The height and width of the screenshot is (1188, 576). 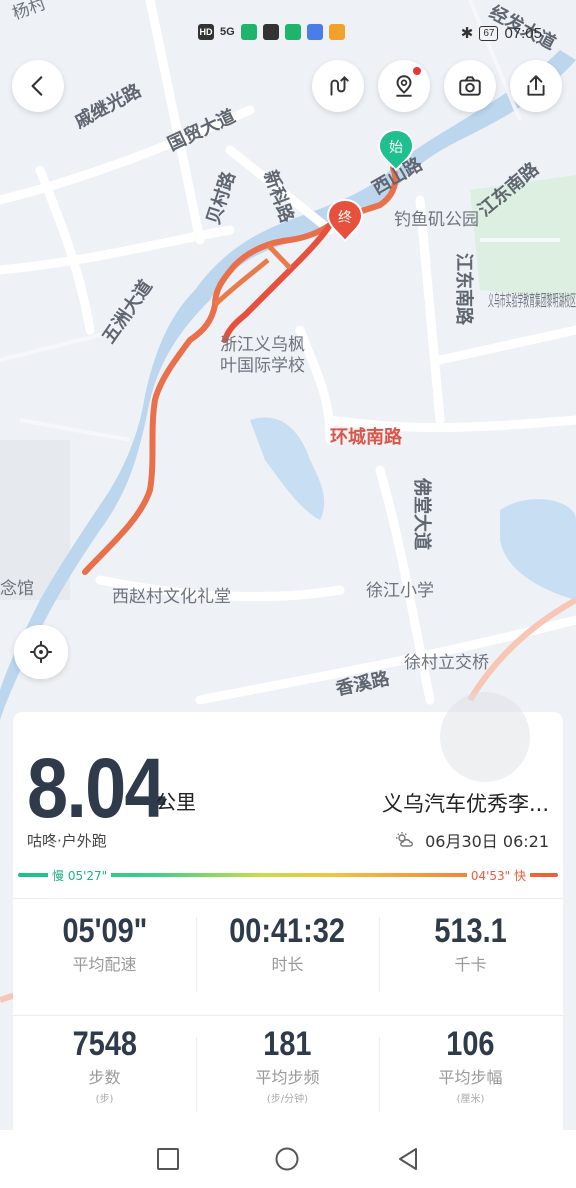 I want to click on avg-pace-value: 05'09", so click(x=104, y=931).